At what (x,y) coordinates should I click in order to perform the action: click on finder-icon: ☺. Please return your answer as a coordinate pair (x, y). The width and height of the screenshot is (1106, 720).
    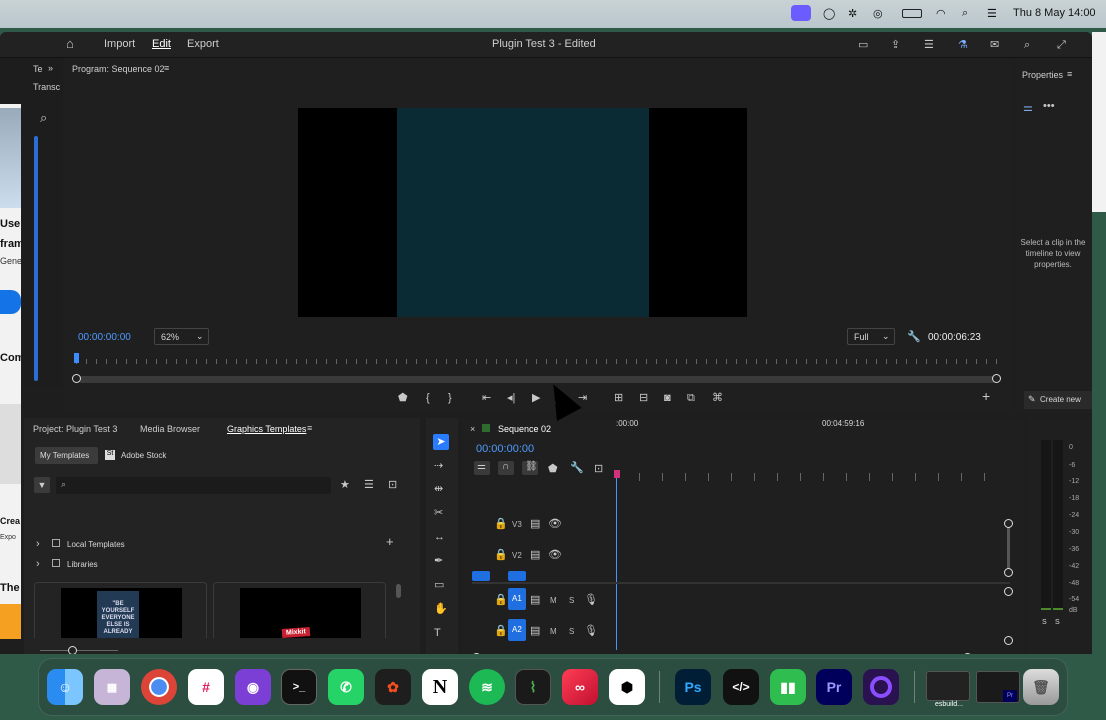
    Looking at the image, I should click on (65, 687).